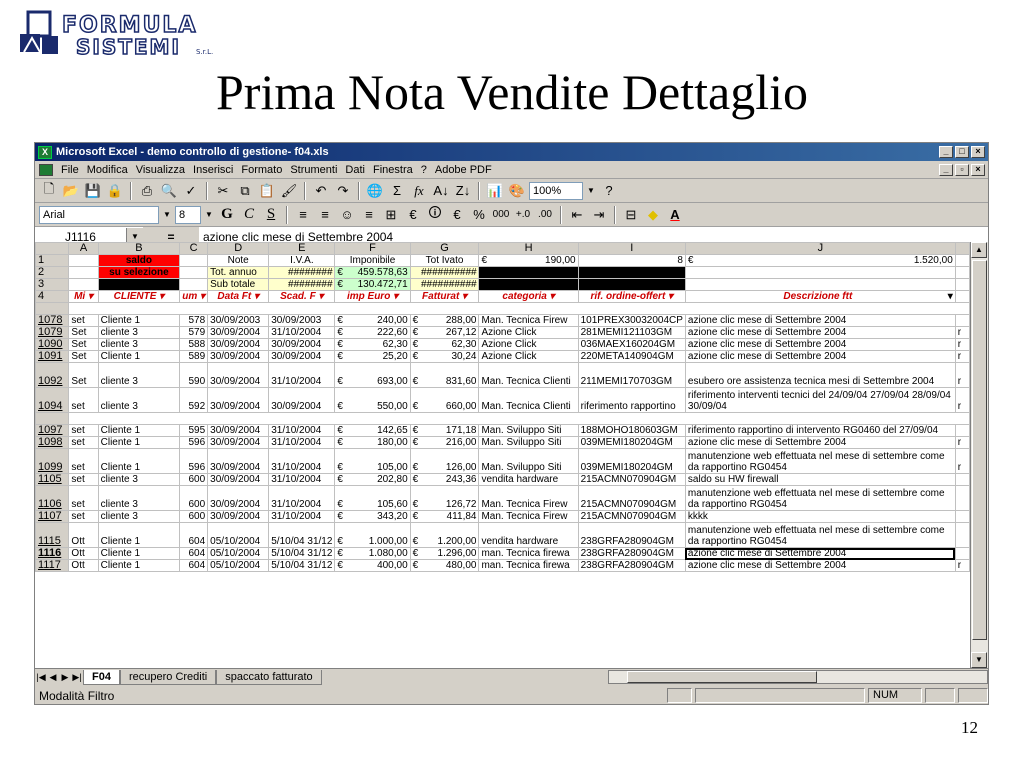 This screenshot has height=768, width=1024. I want to click on menu-file: File, so click(70, 170).